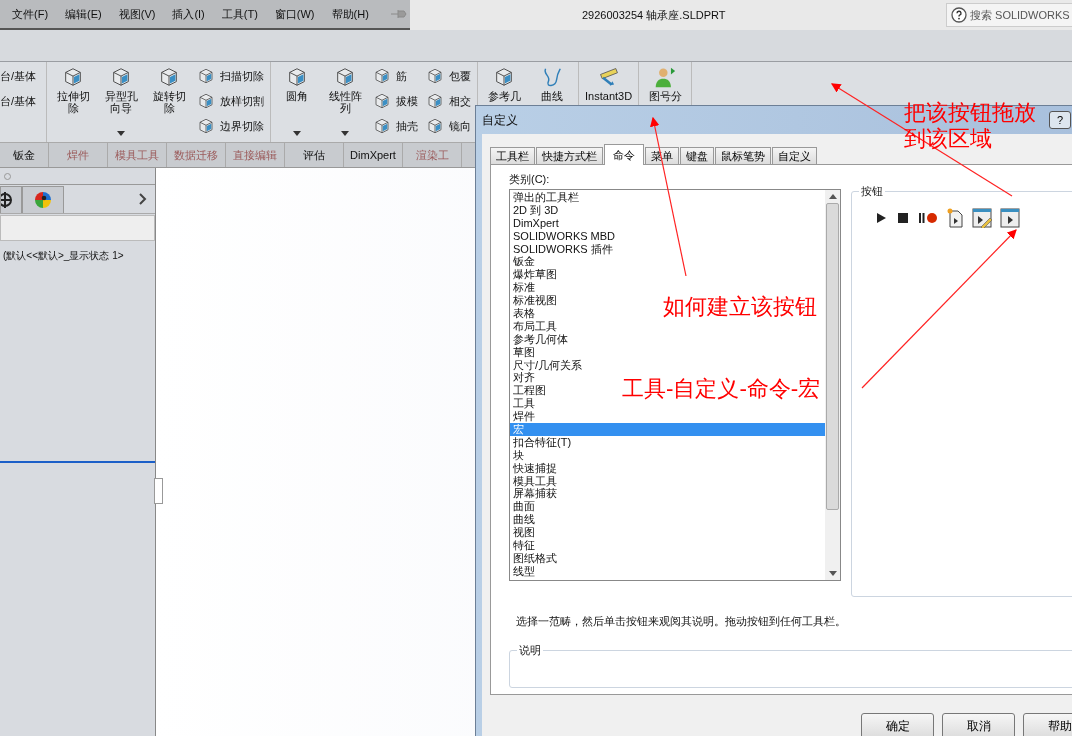 This screenshot has width=1072, height=736. I want to click on list-item: 爆炸草图, so click(535, 275).